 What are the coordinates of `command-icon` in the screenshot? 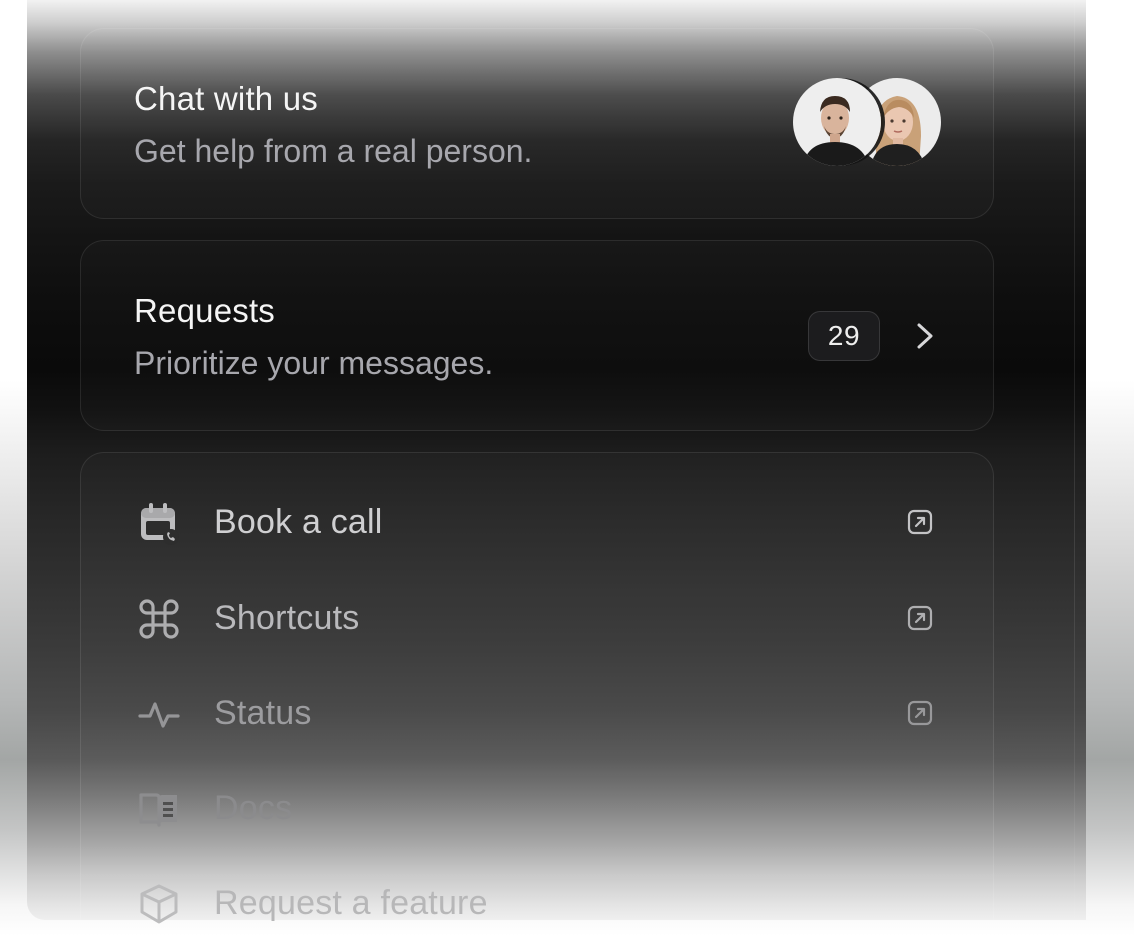 It's located at (159, 619).